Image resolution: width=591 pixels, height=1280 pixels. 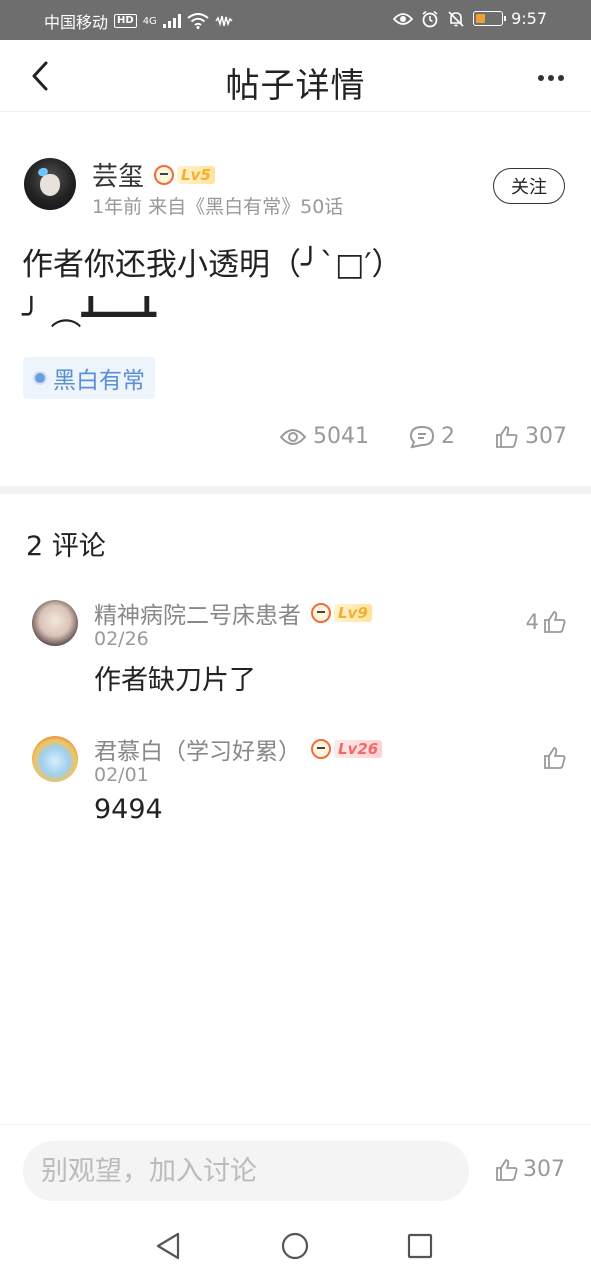 I want to click on comment-like-button: 4, so click(x=546, y=622).